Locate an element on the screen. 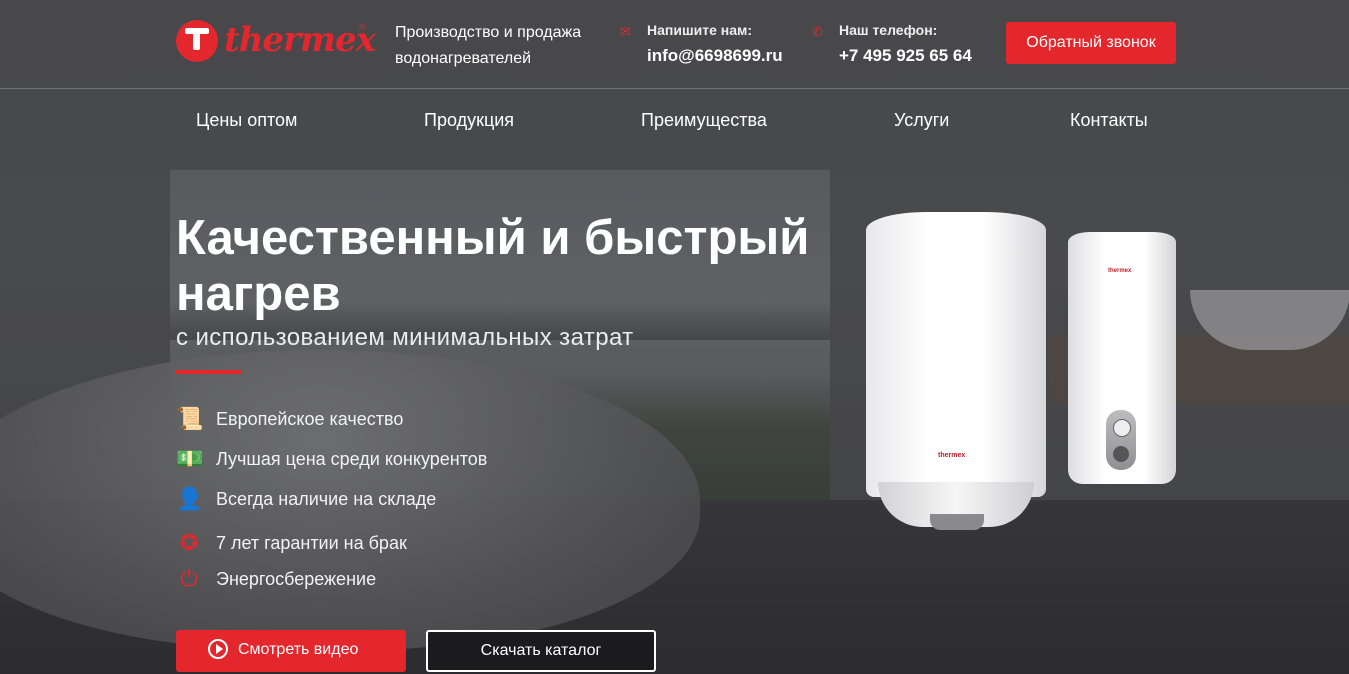 The width and height of the screenshot is (1349, 674). email-contact: ✉ Напишите нам: info@6698699.ru is located at coordinates (701, 44).